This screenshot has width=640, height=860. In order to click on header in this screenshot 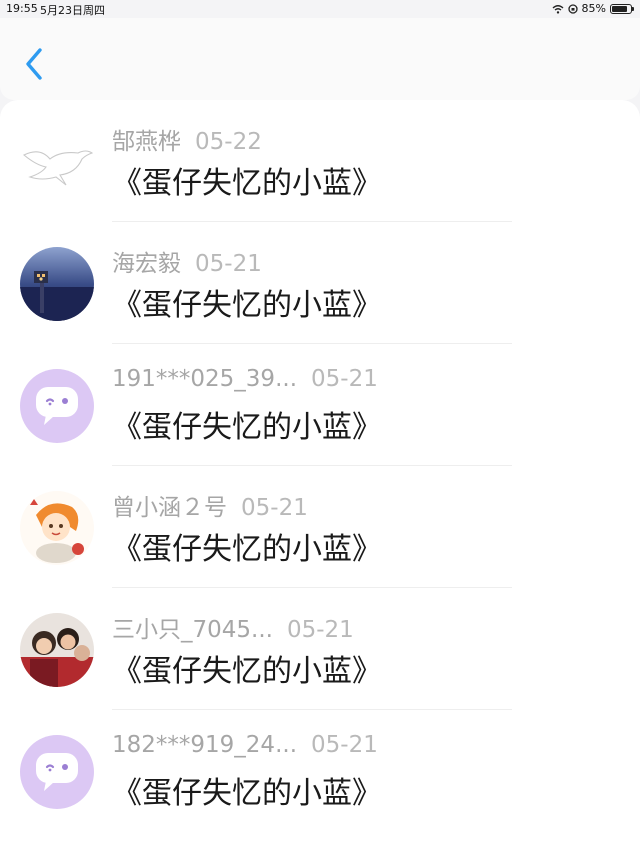, I will do `click(320, 59)`.